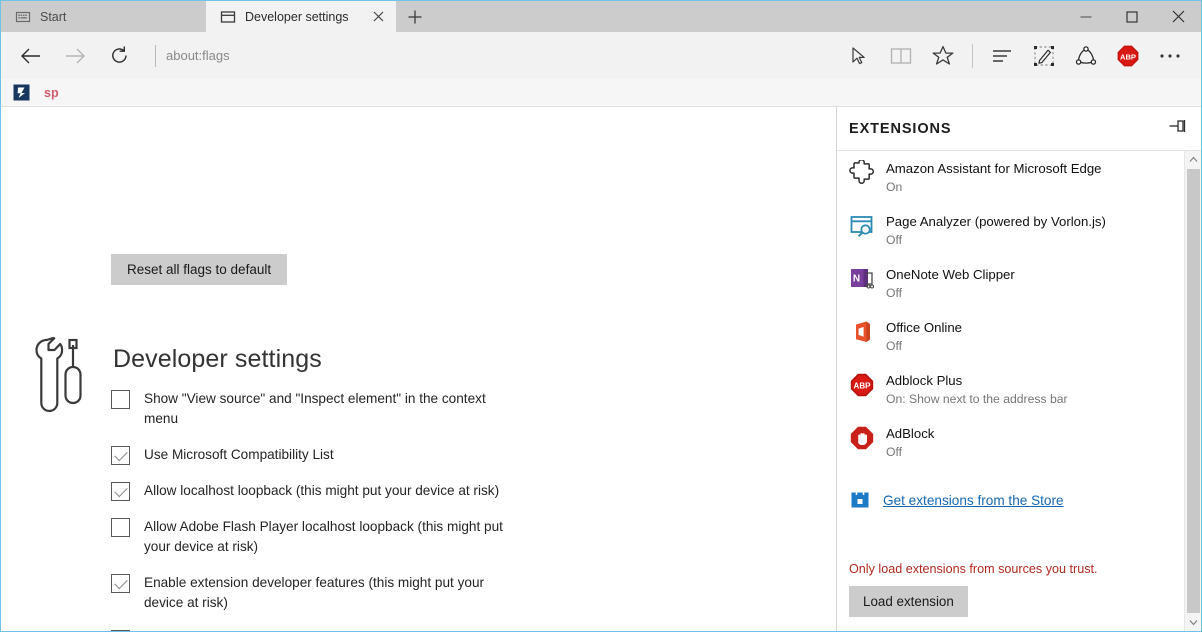 The image size is (1202, 632). I want to click on flag-checkbox-compat-list, so click(120, 455).